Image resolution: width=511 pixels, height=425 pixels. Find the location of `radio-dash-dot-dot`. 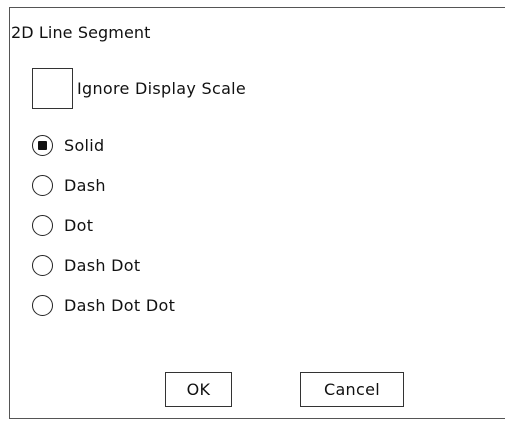

radio-dash-dot-dot is located at coordinates (42, 305).